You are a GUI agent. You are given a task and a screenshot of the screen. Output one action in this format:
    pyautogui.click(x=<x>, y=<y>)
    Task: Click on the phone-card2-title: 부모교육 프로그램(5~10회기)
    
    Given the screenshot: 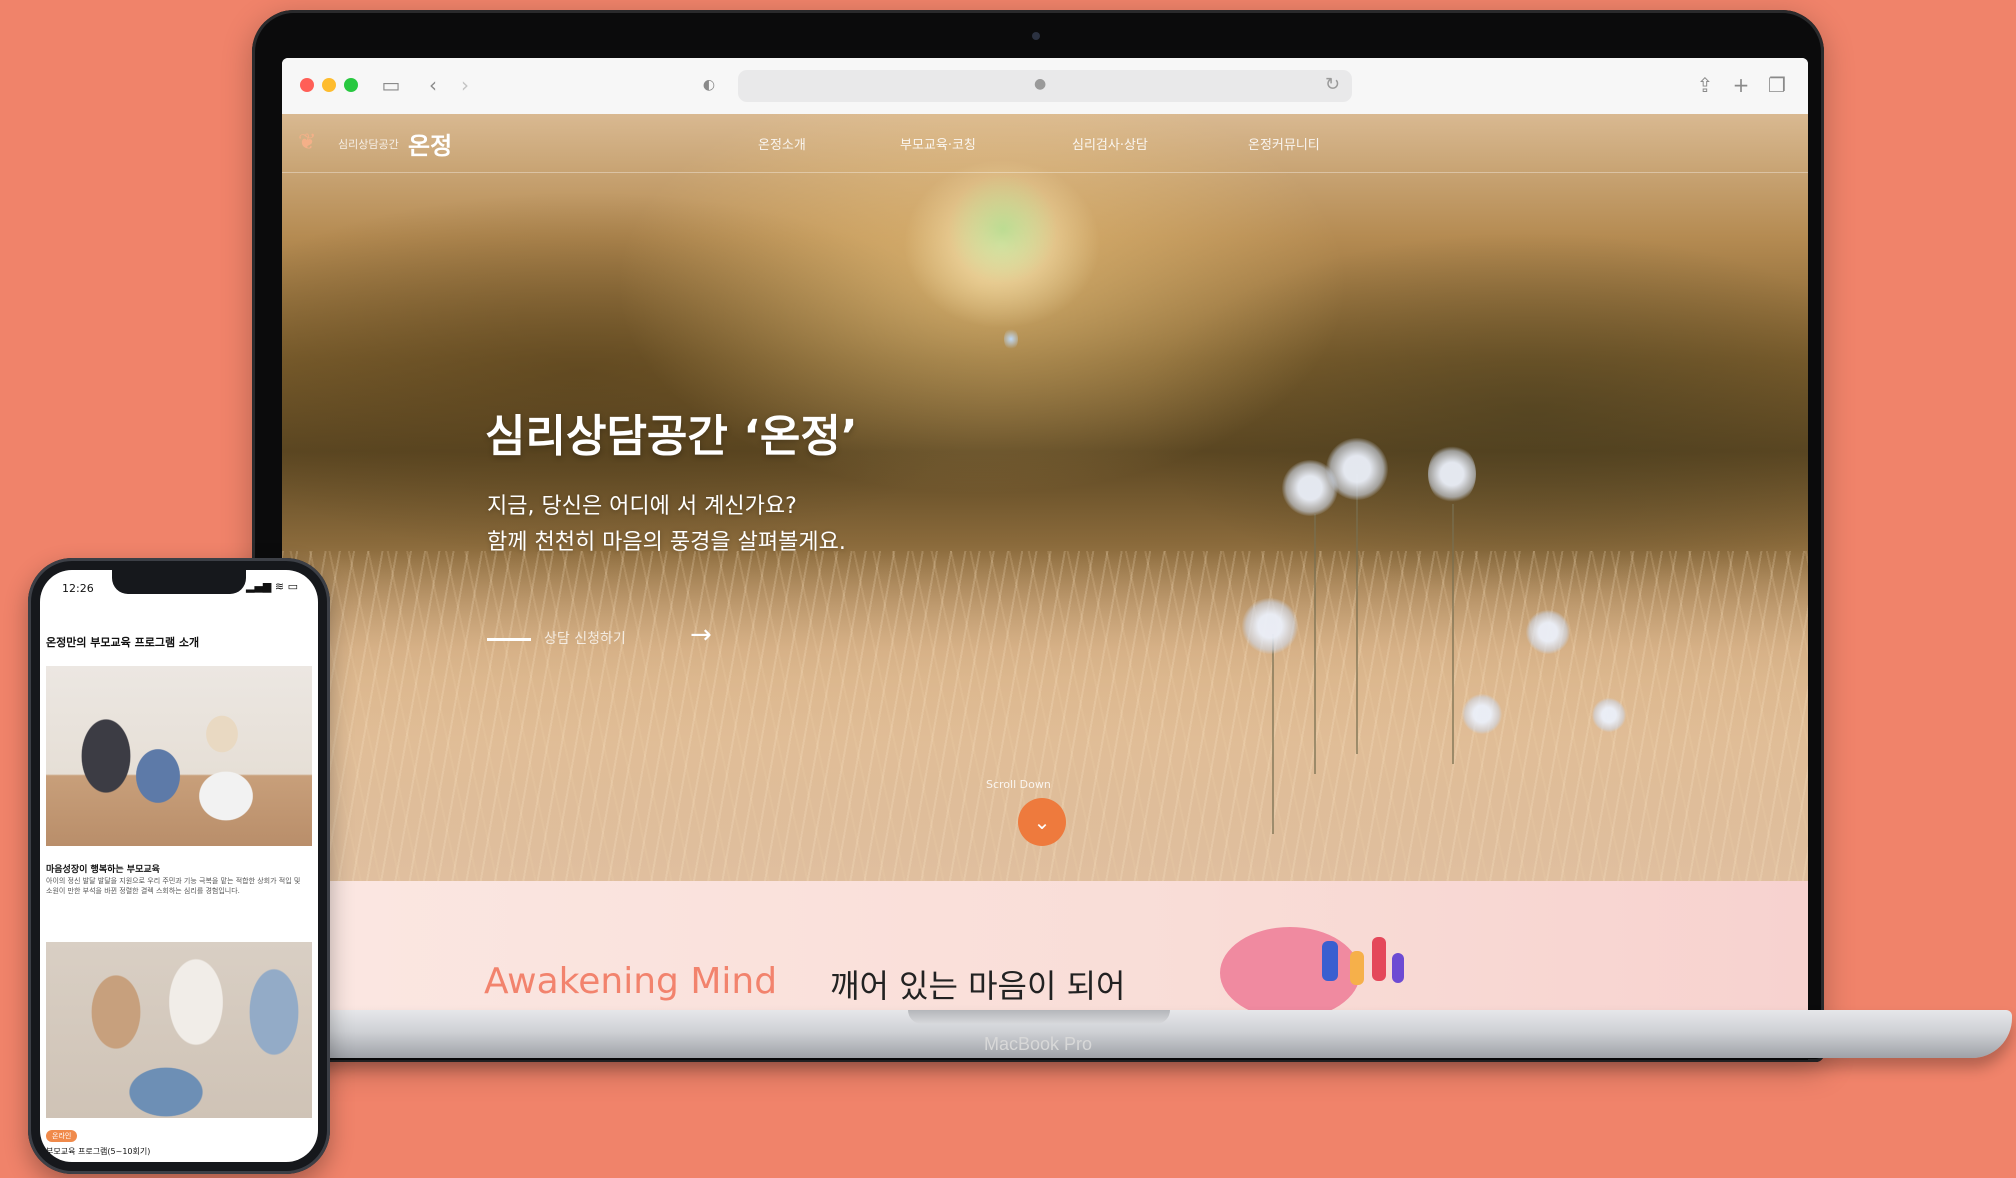 What is the action you would take?
    pyautogui.click(x=98, y=1151)
    